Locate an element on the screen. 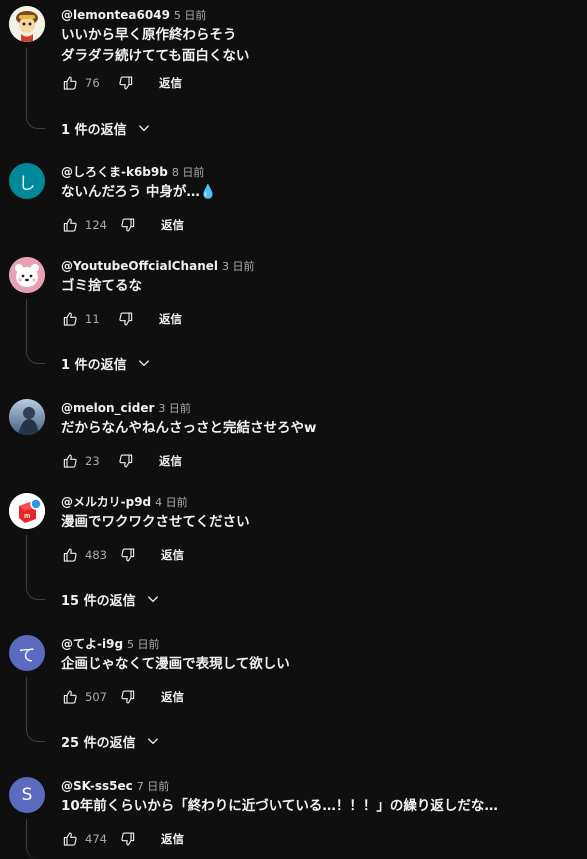 The image size is (587, 859). comment-author: @lemontea6049 is located at coordinates (115, 15).